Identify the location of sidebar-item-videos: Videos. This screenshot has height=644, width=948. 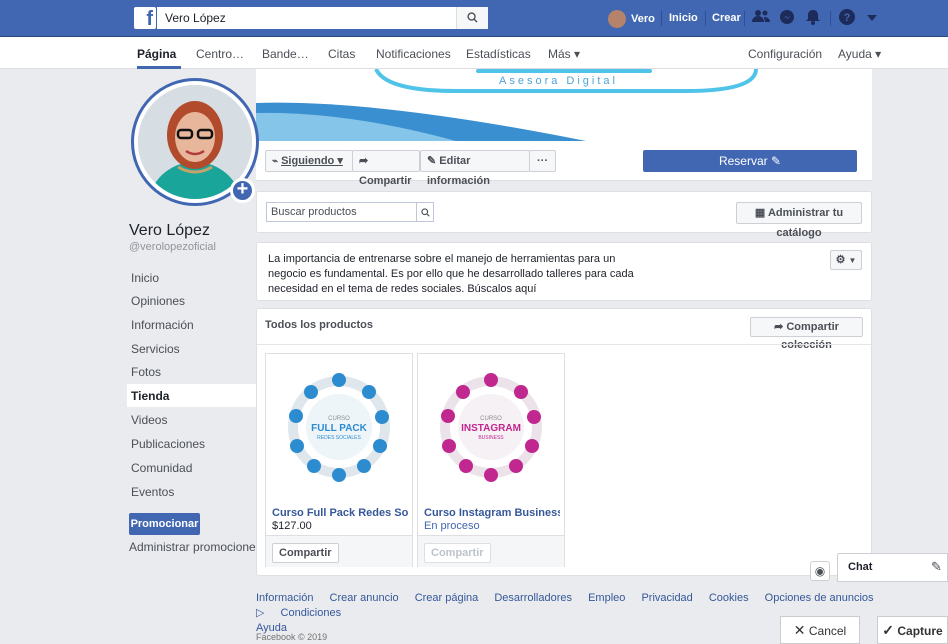
(149, 420).